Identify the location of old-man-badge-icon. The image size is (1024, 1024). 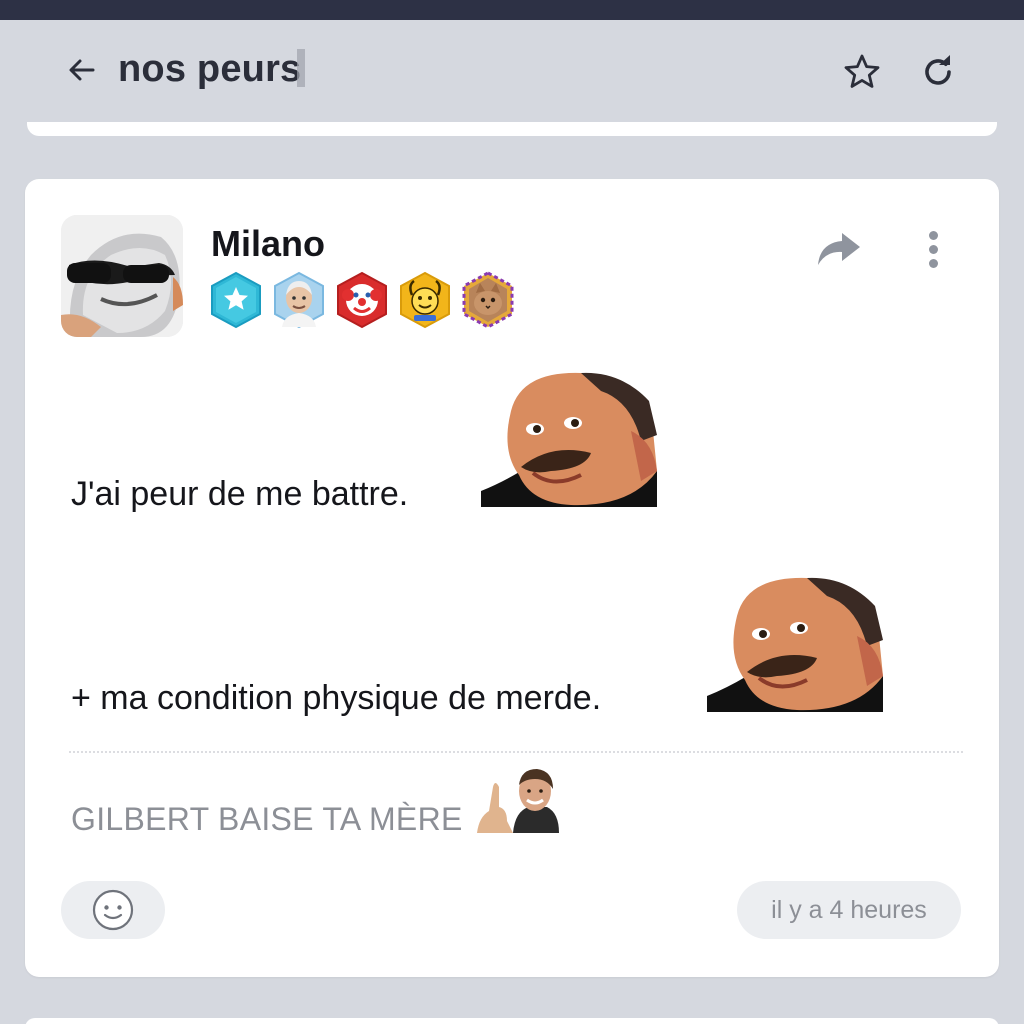
(299, 300).